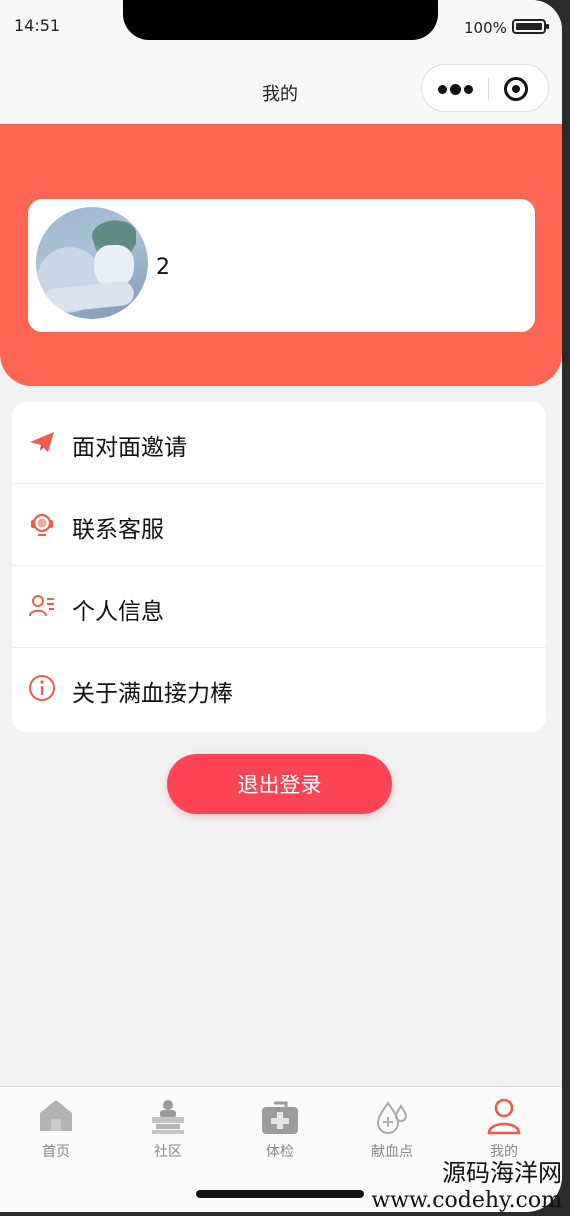  What do you see at coordinates (56, 1152) in the screenshot?
I see `tab-label: 首页` at bounding box center [56, 1152].